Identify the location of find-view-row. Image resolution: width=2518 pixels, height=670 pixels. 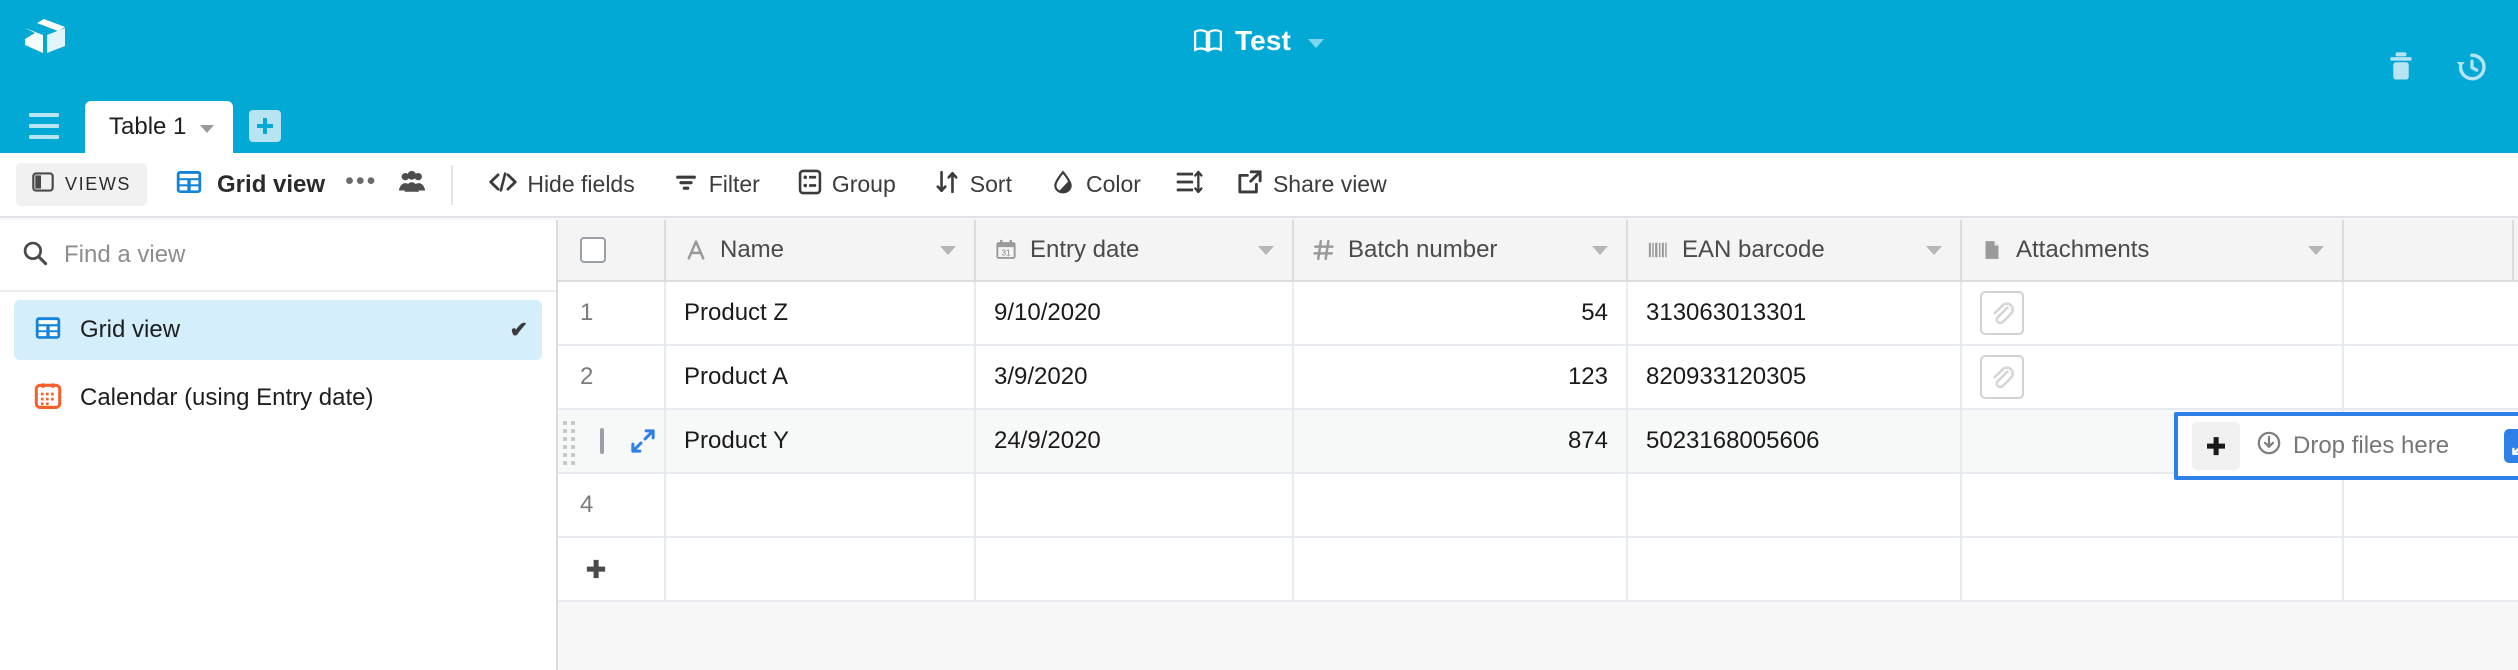
(278, 256).